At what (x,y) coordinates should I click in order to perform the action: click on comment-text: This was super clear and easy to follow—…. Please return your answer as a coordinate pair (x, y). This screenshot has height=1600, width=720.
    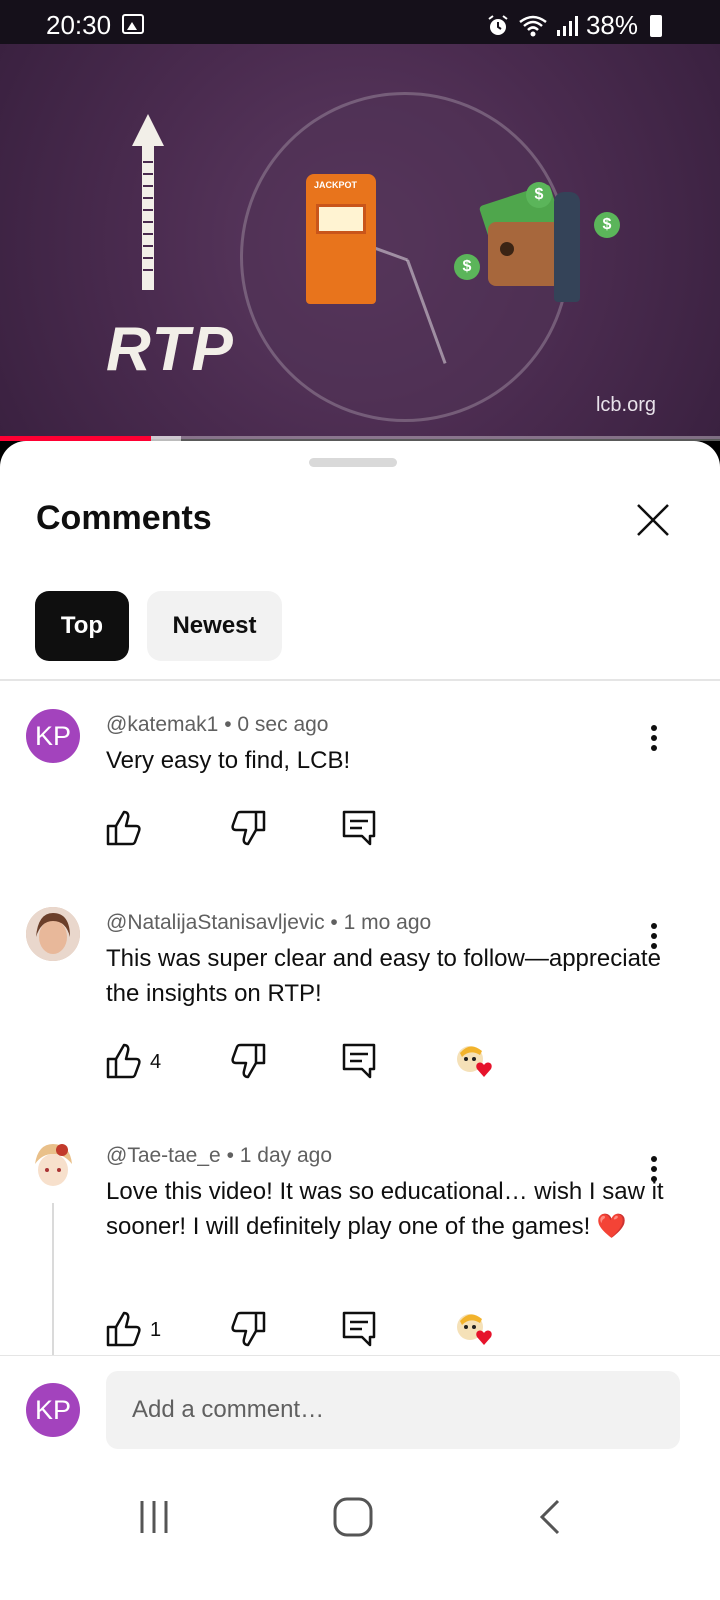
    Looking at the image, I should click on (383, 976).